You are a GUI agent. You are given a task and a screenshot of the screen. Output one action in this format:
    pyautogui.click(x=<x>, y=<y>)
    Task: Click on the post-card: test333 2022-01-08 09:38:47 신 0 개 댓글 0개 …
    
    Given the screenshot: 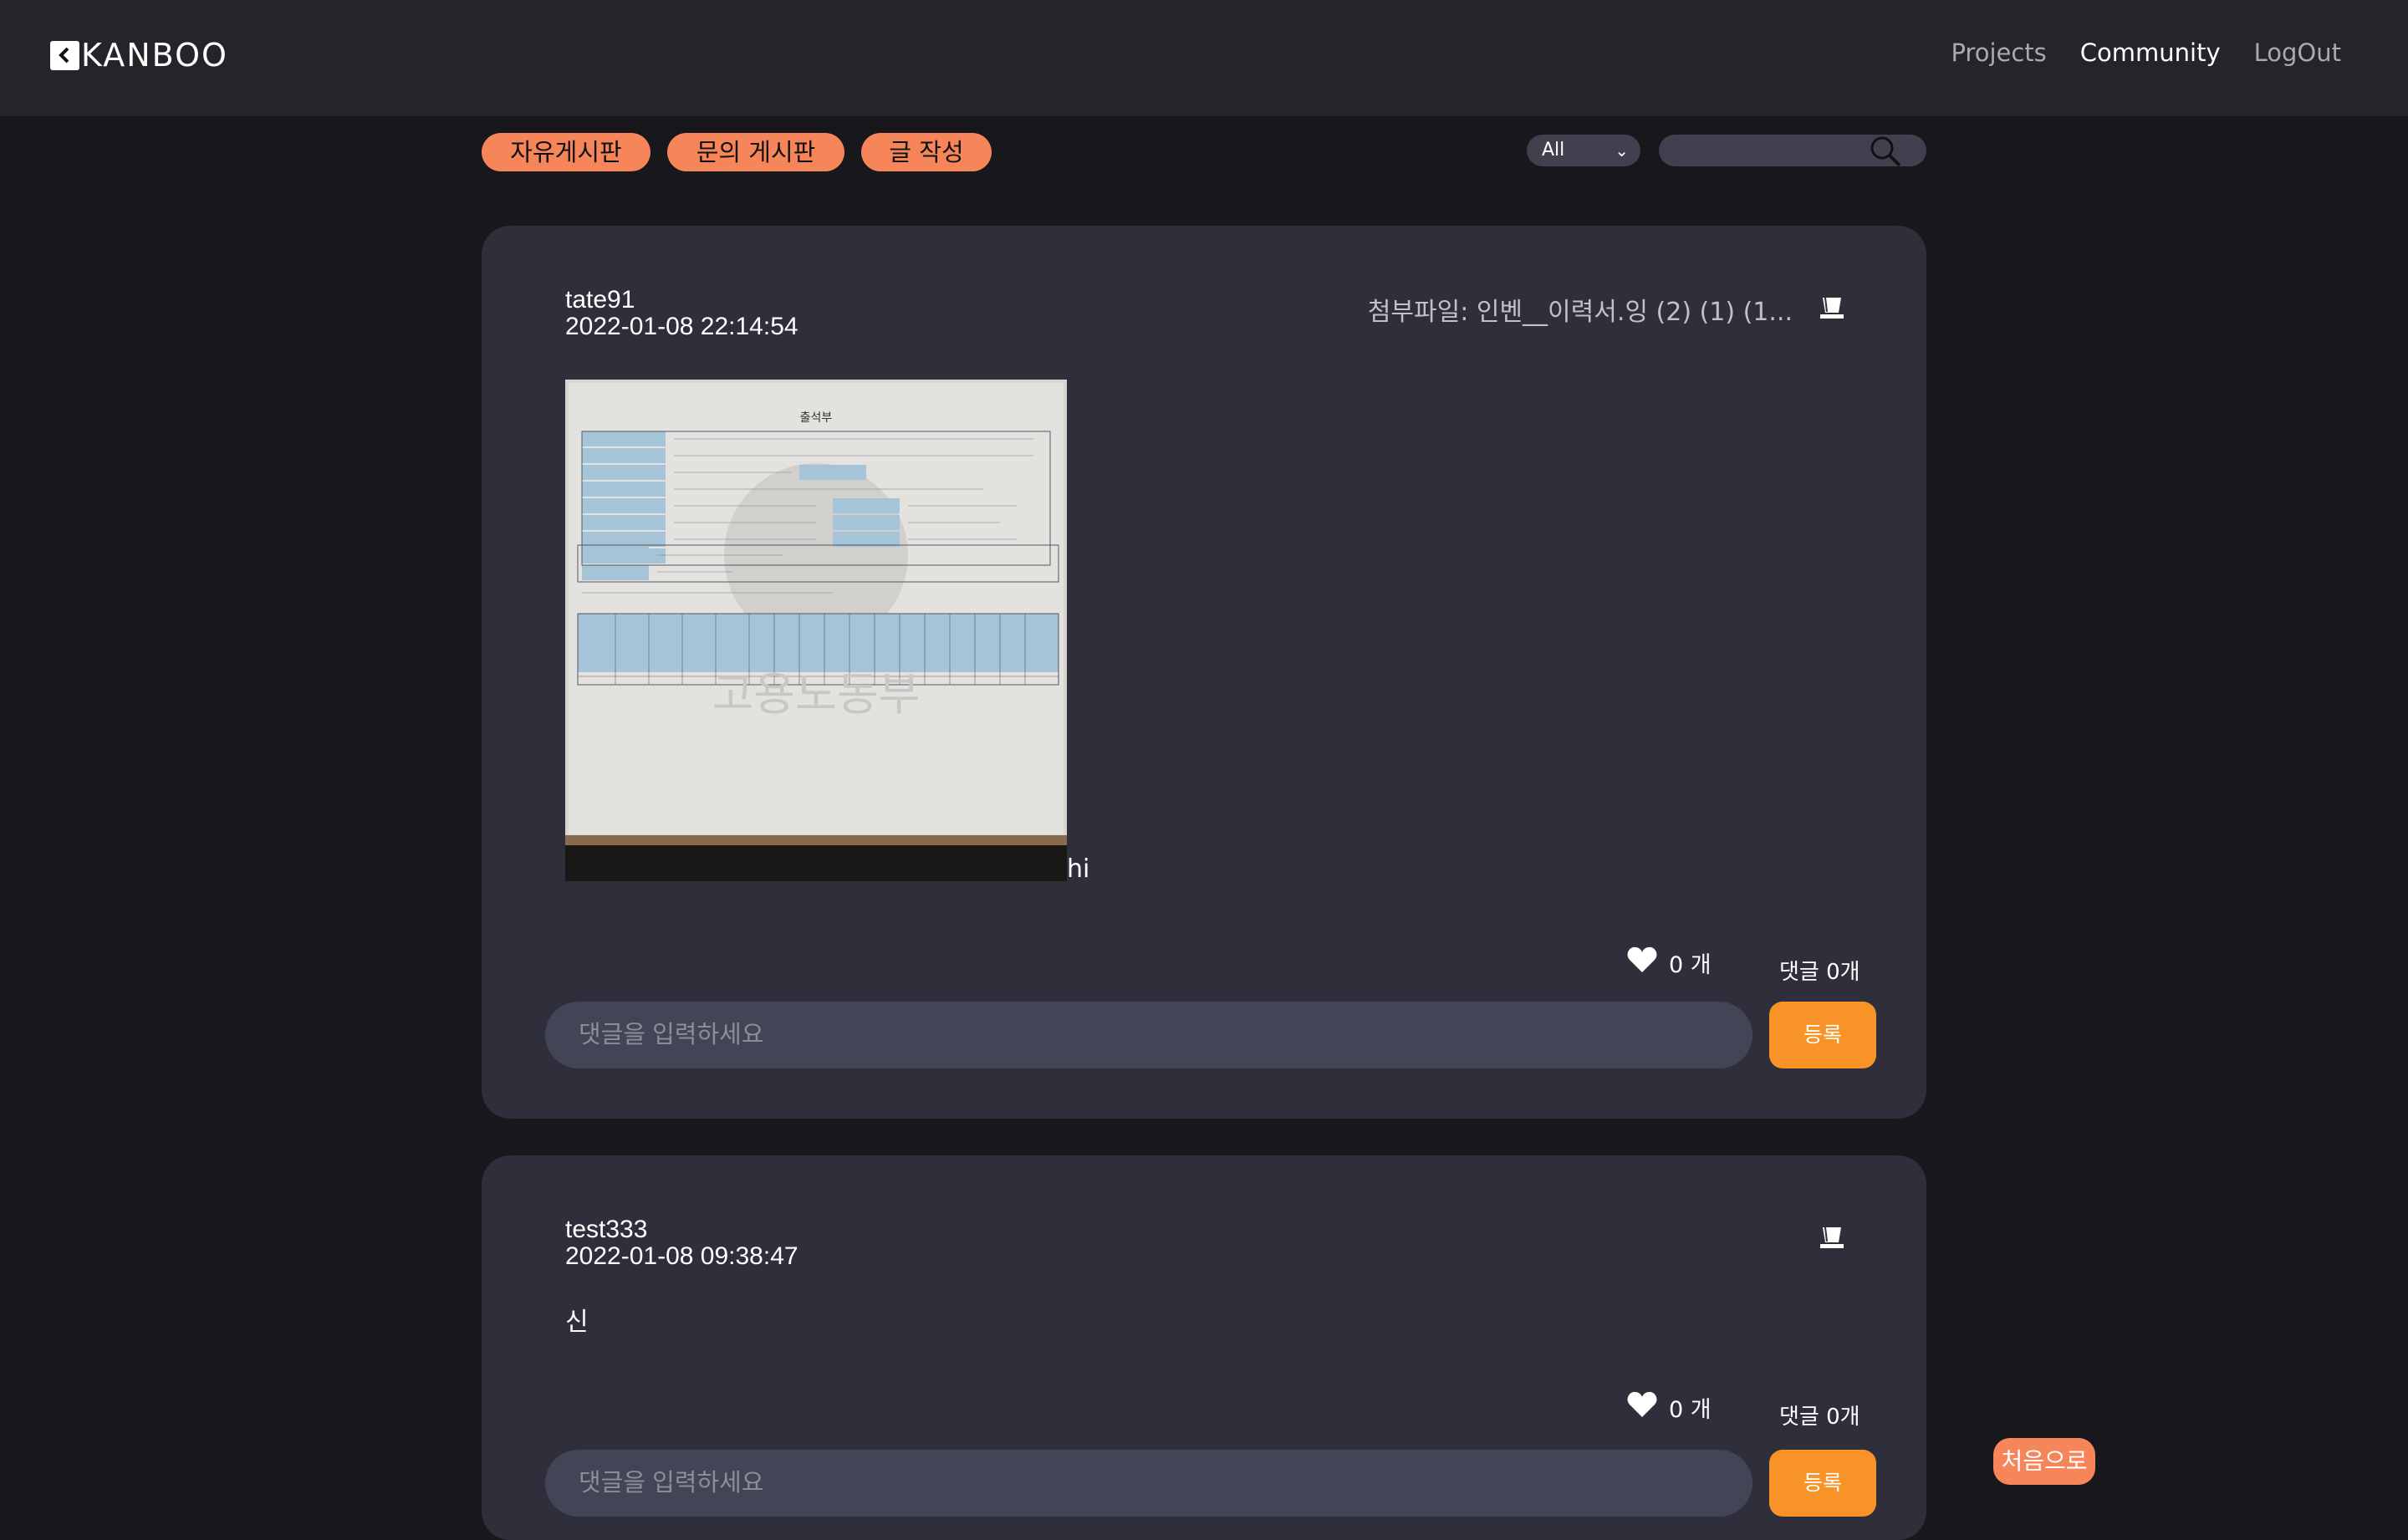 What is the action you would take?
    pyautogui.click(x=1204, y=1347)
    